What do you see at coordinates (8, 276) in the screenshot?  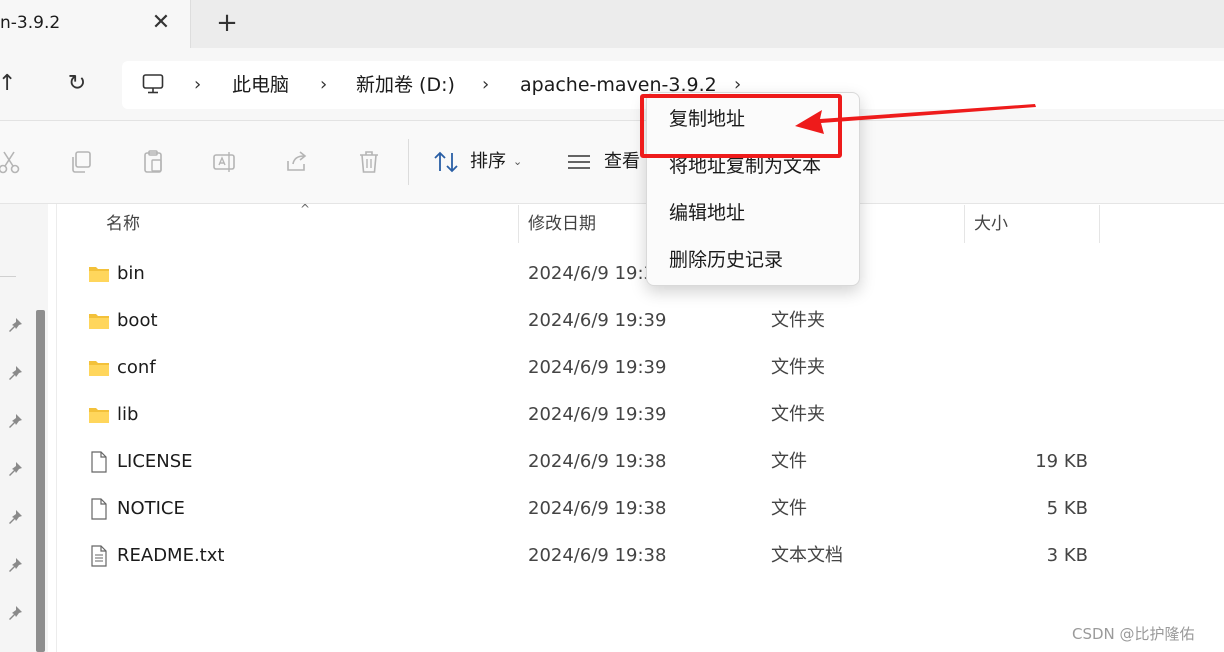 I see `divider` at bounding box center [8, 276].